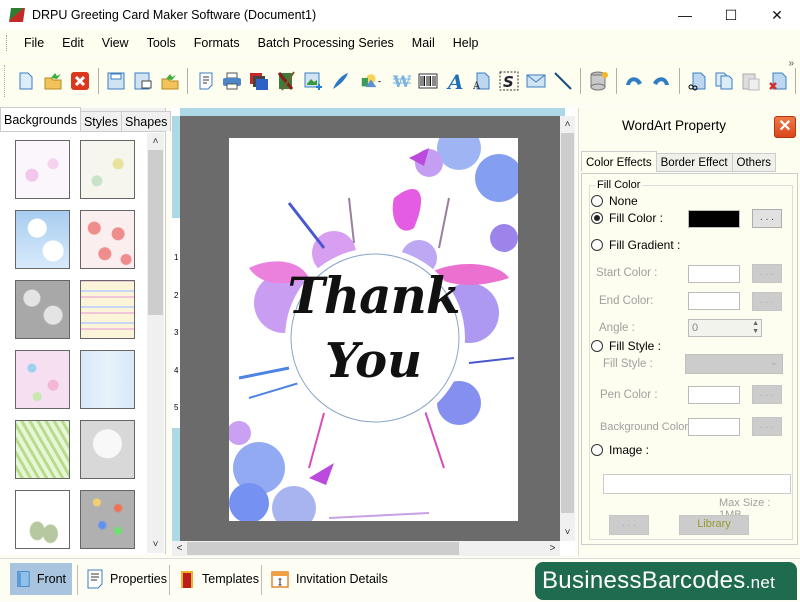  I want to click on shapes-button, so click(371, 81).